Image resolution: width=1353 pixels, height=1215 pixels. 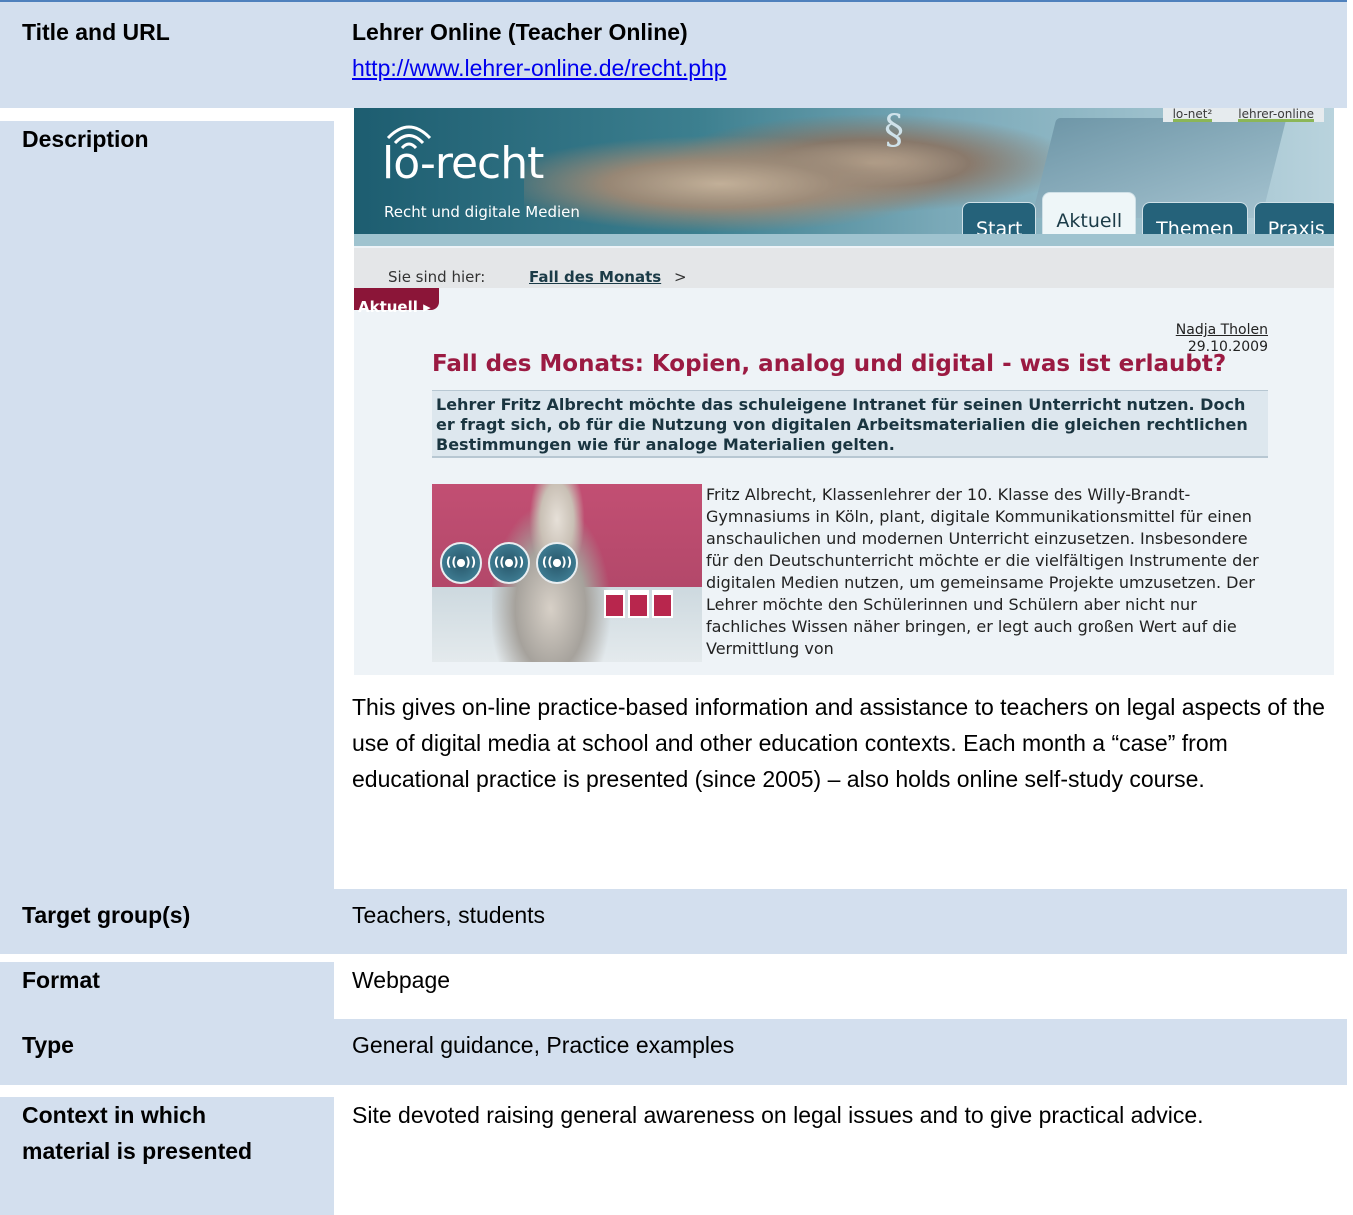 What do you see at coordinates (96, 32) in the screenshot?
I see `label-title-url: Title and URL` at bounding box center [96, 32].